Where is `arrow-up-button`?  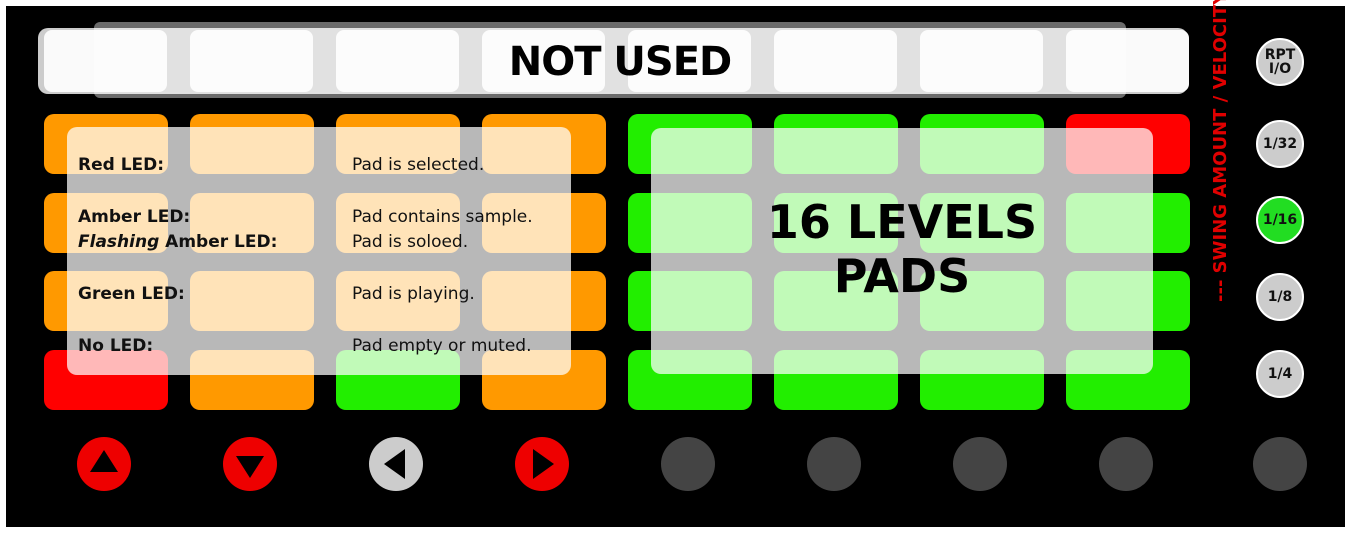
arrow-up-button is located at coordinates (104, 464).